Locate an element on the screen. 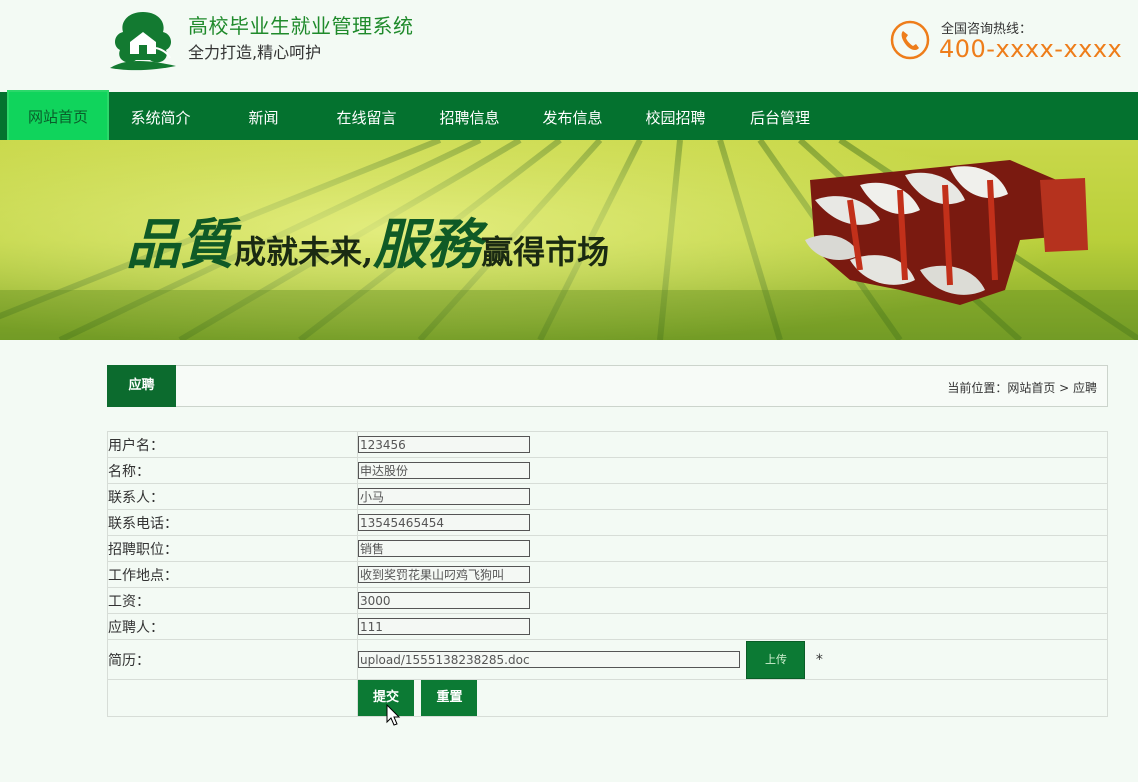  resume-path-input is located at coordinates (549, 659).